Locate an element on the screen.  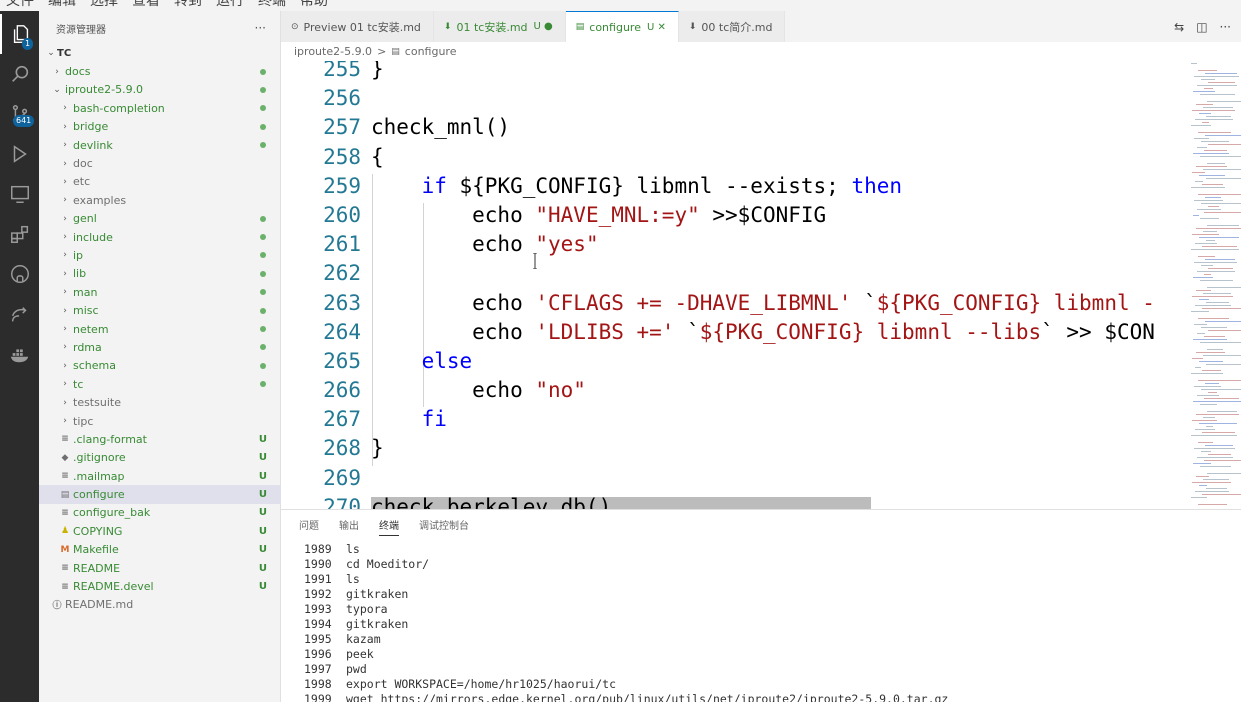
source-control-icon: 641 is located at coordinates (19, 114).